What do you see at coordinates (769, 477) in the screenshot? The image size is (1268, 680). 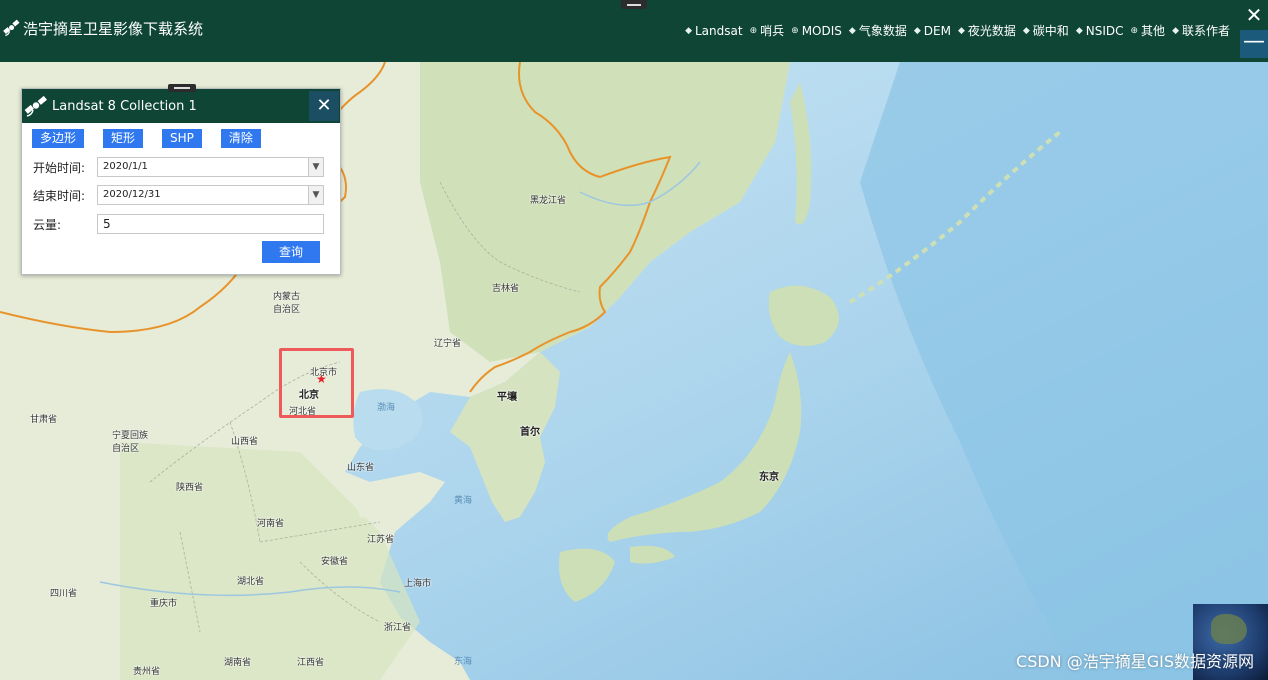 I see `map-label: 东京` at bounding box center [769, 477].